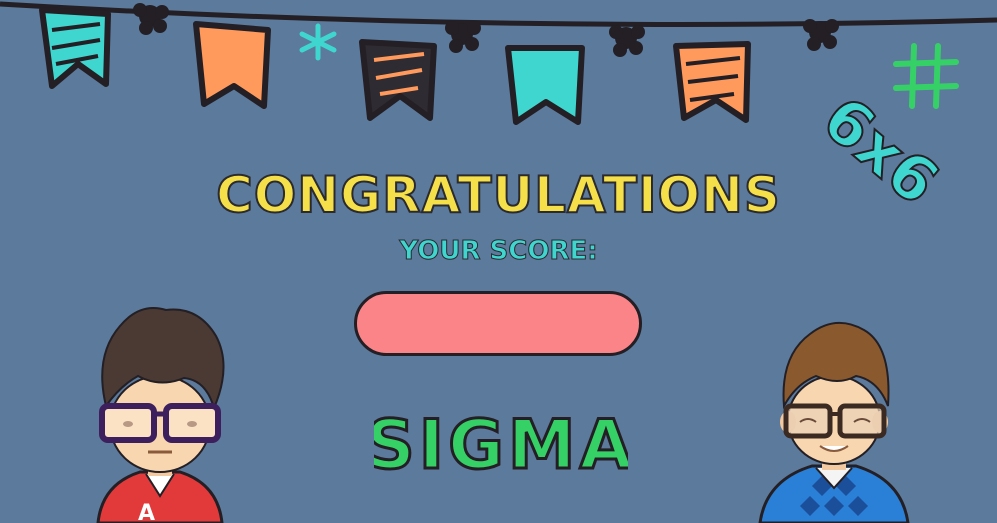  Describe the element at coordinates (498, 323) in the screenshot. I see `score-display` at that location.